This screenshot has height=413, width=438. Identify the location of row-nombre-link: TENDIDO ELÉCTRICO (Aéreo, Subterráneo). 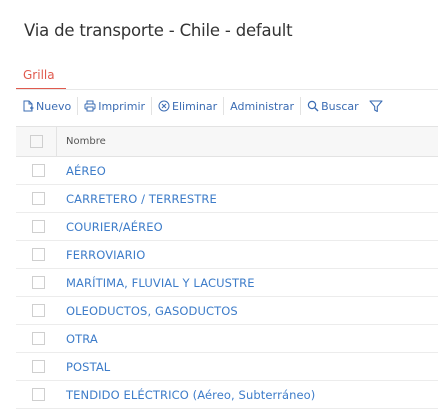
(186, 395).